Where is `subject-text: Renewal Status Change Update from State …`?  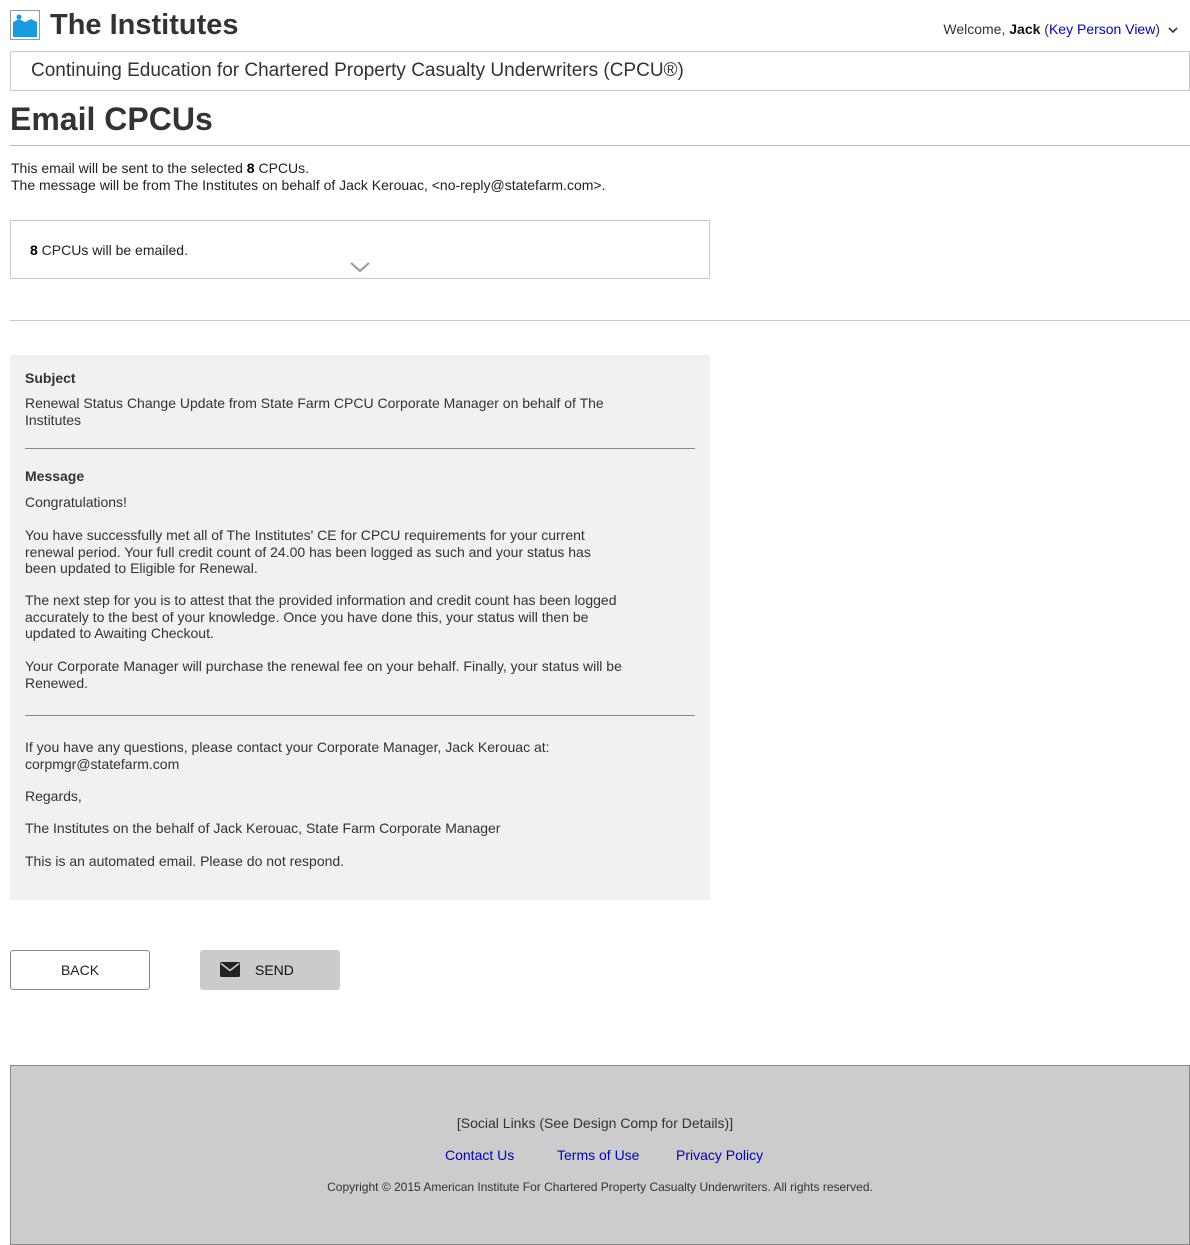 subject-text: Renewal Status Change Update from State … is located at coordinates (314, 411).